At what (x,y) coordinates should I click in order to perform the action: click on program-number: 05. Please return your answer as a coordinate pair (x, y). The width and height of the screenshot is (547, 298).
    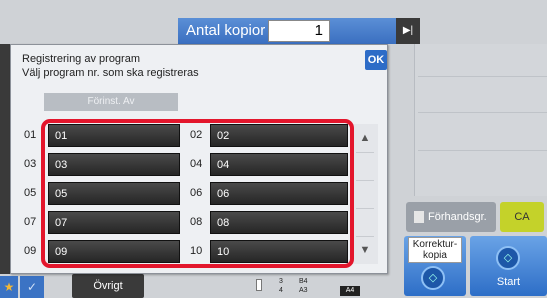
    Looking at the image, I should click on (30, 193).